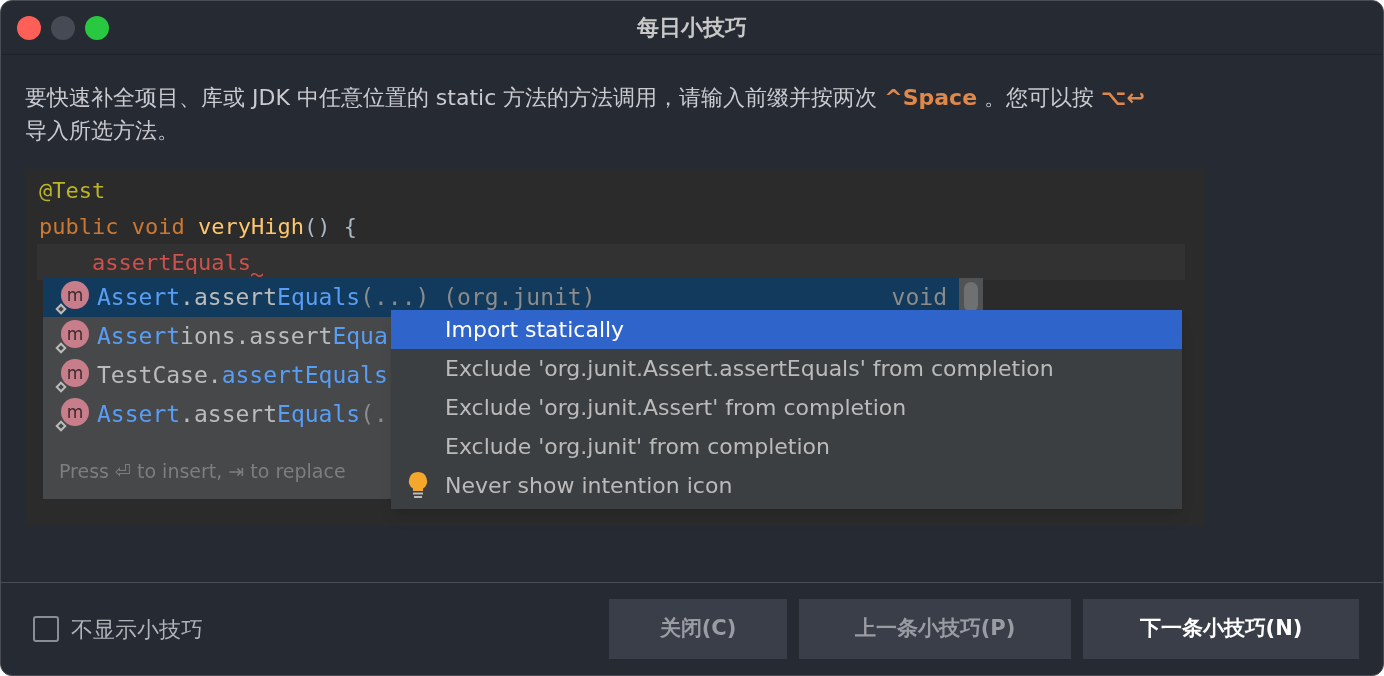  What do you see at coordinates (692, 28) in the screenshot?
I see `window-title: 每日小技巧` at bounding box center [692, 28].